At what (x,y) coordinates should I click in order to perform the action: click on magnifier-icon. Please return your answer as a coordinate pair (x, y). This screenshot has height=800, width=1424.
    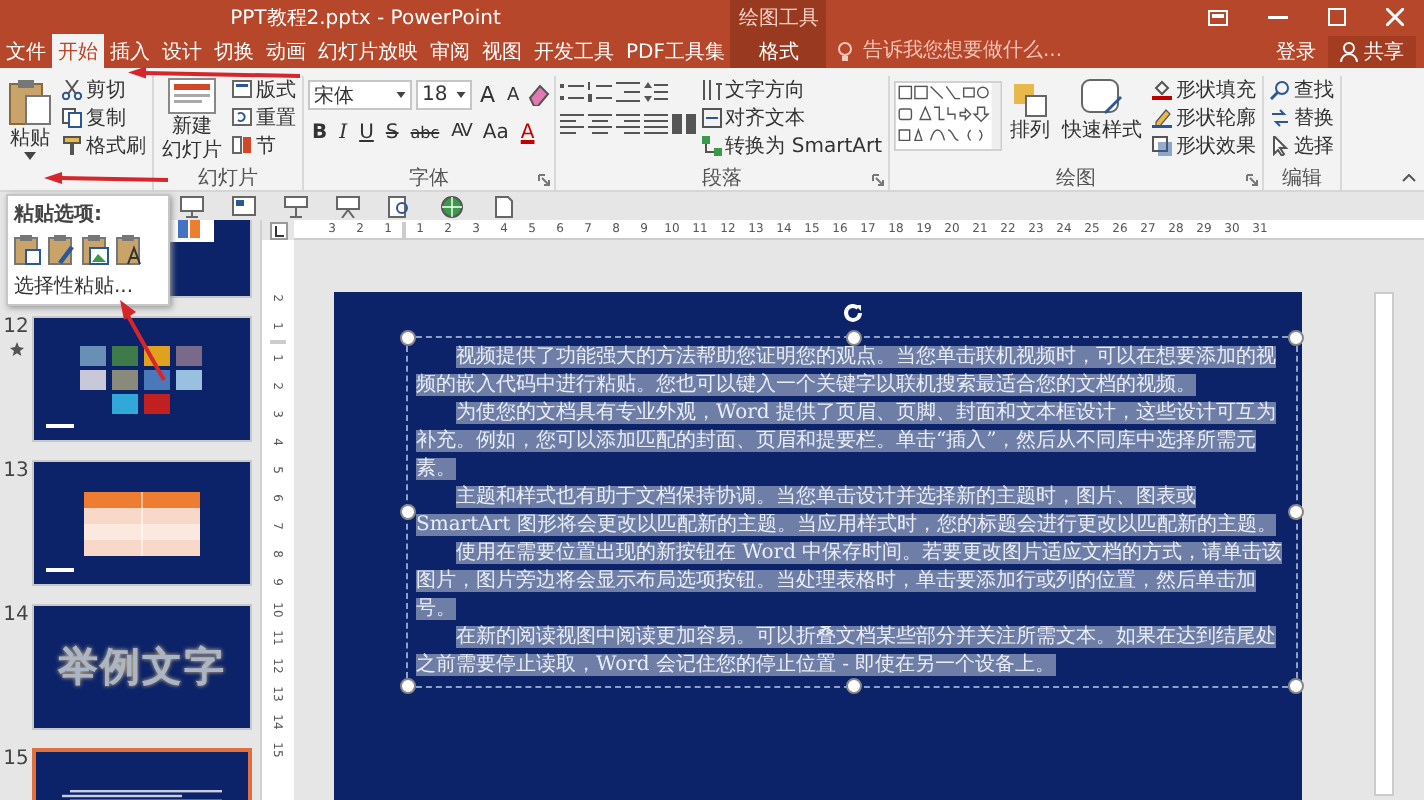
    Looking at the image, I should click on (400, 206).